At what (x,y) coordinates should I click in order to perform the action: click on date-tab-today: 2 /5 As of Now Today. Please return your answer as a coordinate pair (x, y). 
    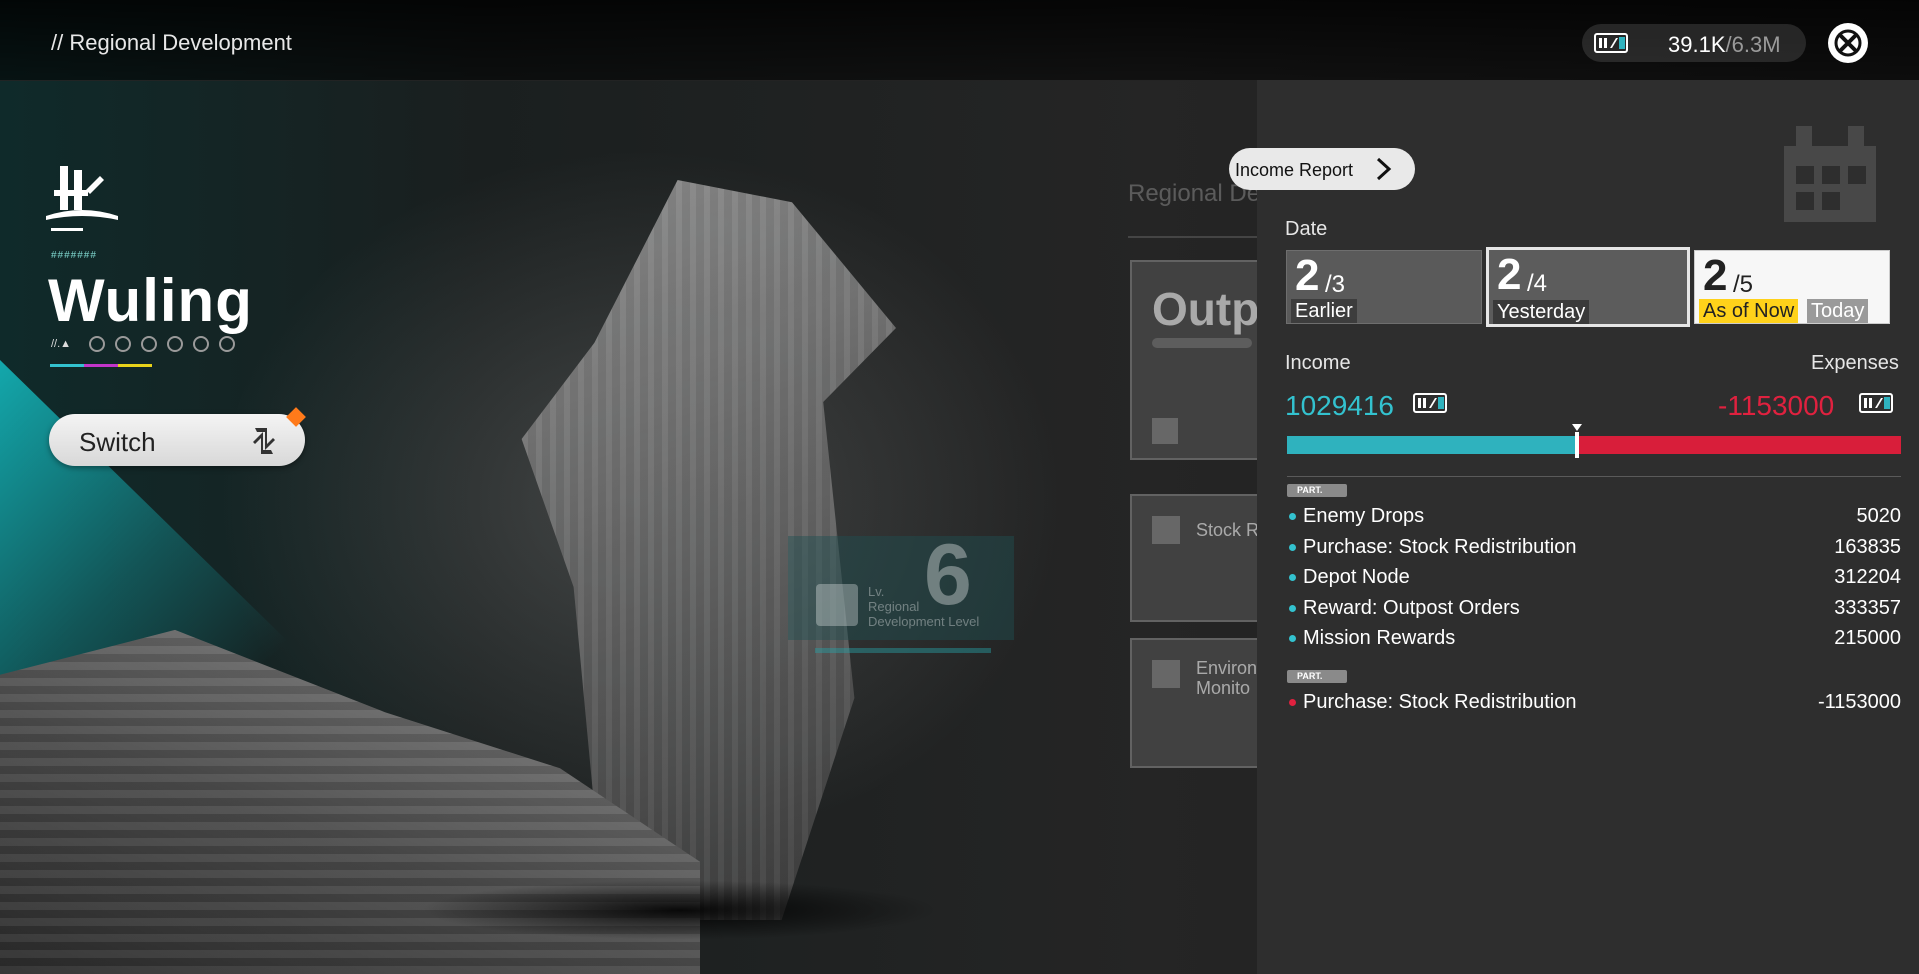
    Looking at the image, I should click on (1792, 287).